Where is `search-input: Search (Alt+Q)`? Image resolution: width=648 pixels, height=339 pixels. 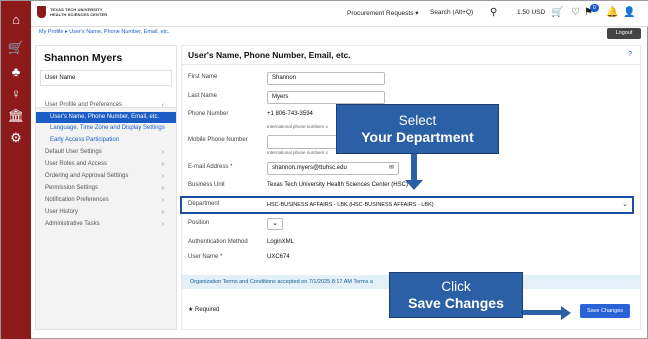 search-input: Search (Alt+Q) is located at coordinates (451, 12).